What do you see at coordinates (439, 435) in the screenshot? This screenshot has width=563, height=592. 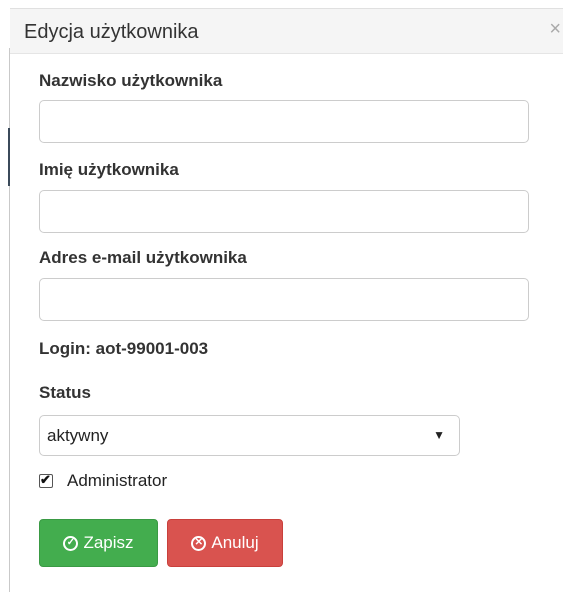 I see `caret-down-icon: ▼` at bounding box center [439, 435].